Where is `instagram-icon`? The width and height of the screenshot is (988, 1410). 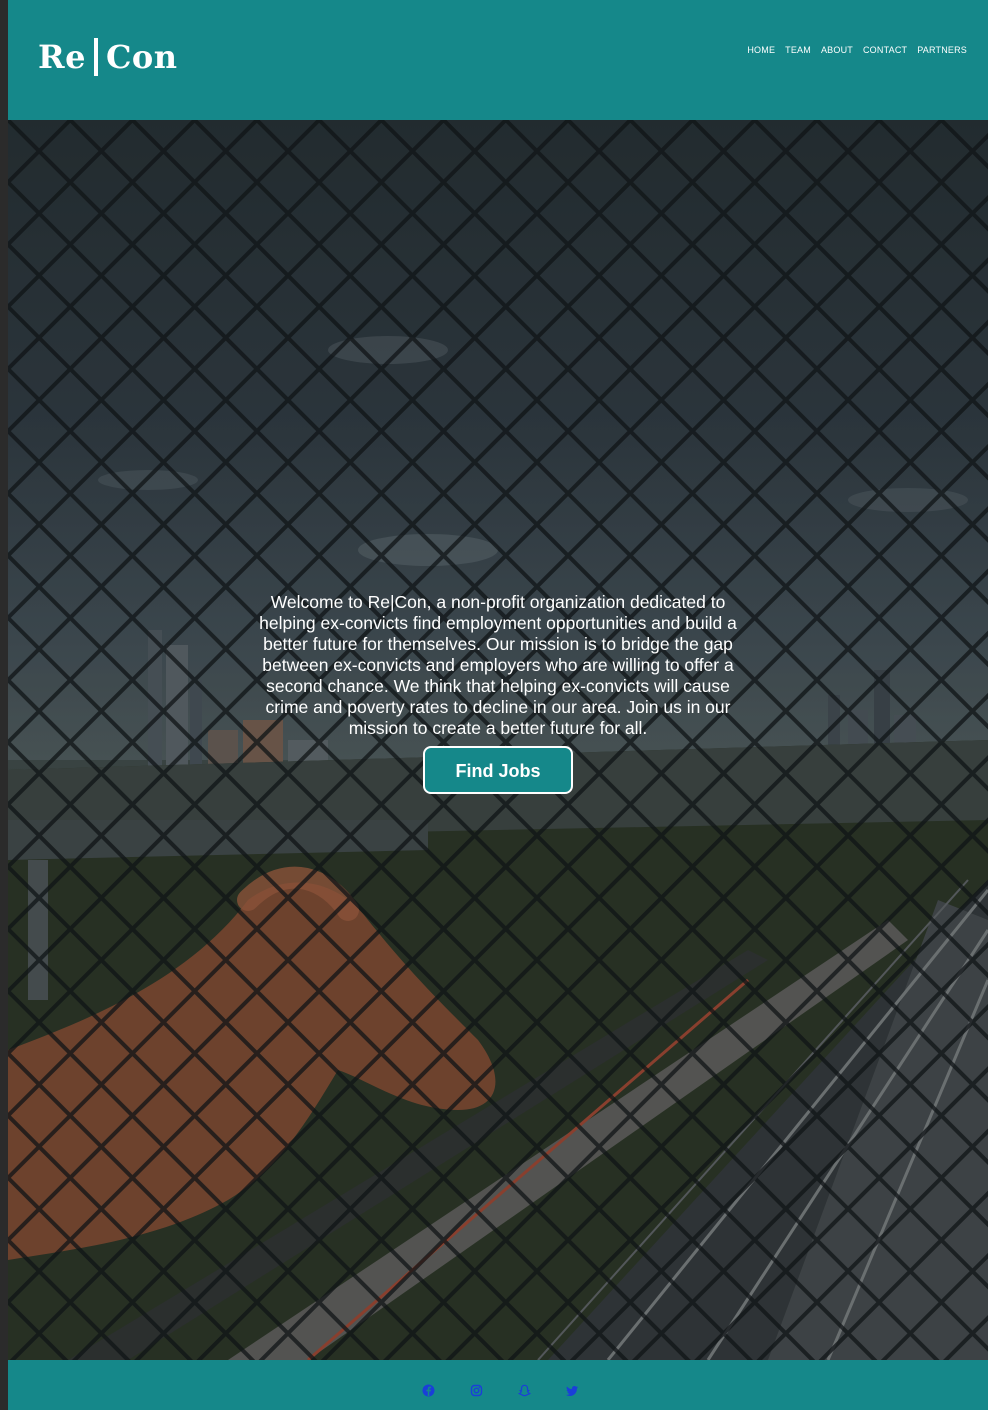
instagram-icon is located at coordinates (476, 1390).